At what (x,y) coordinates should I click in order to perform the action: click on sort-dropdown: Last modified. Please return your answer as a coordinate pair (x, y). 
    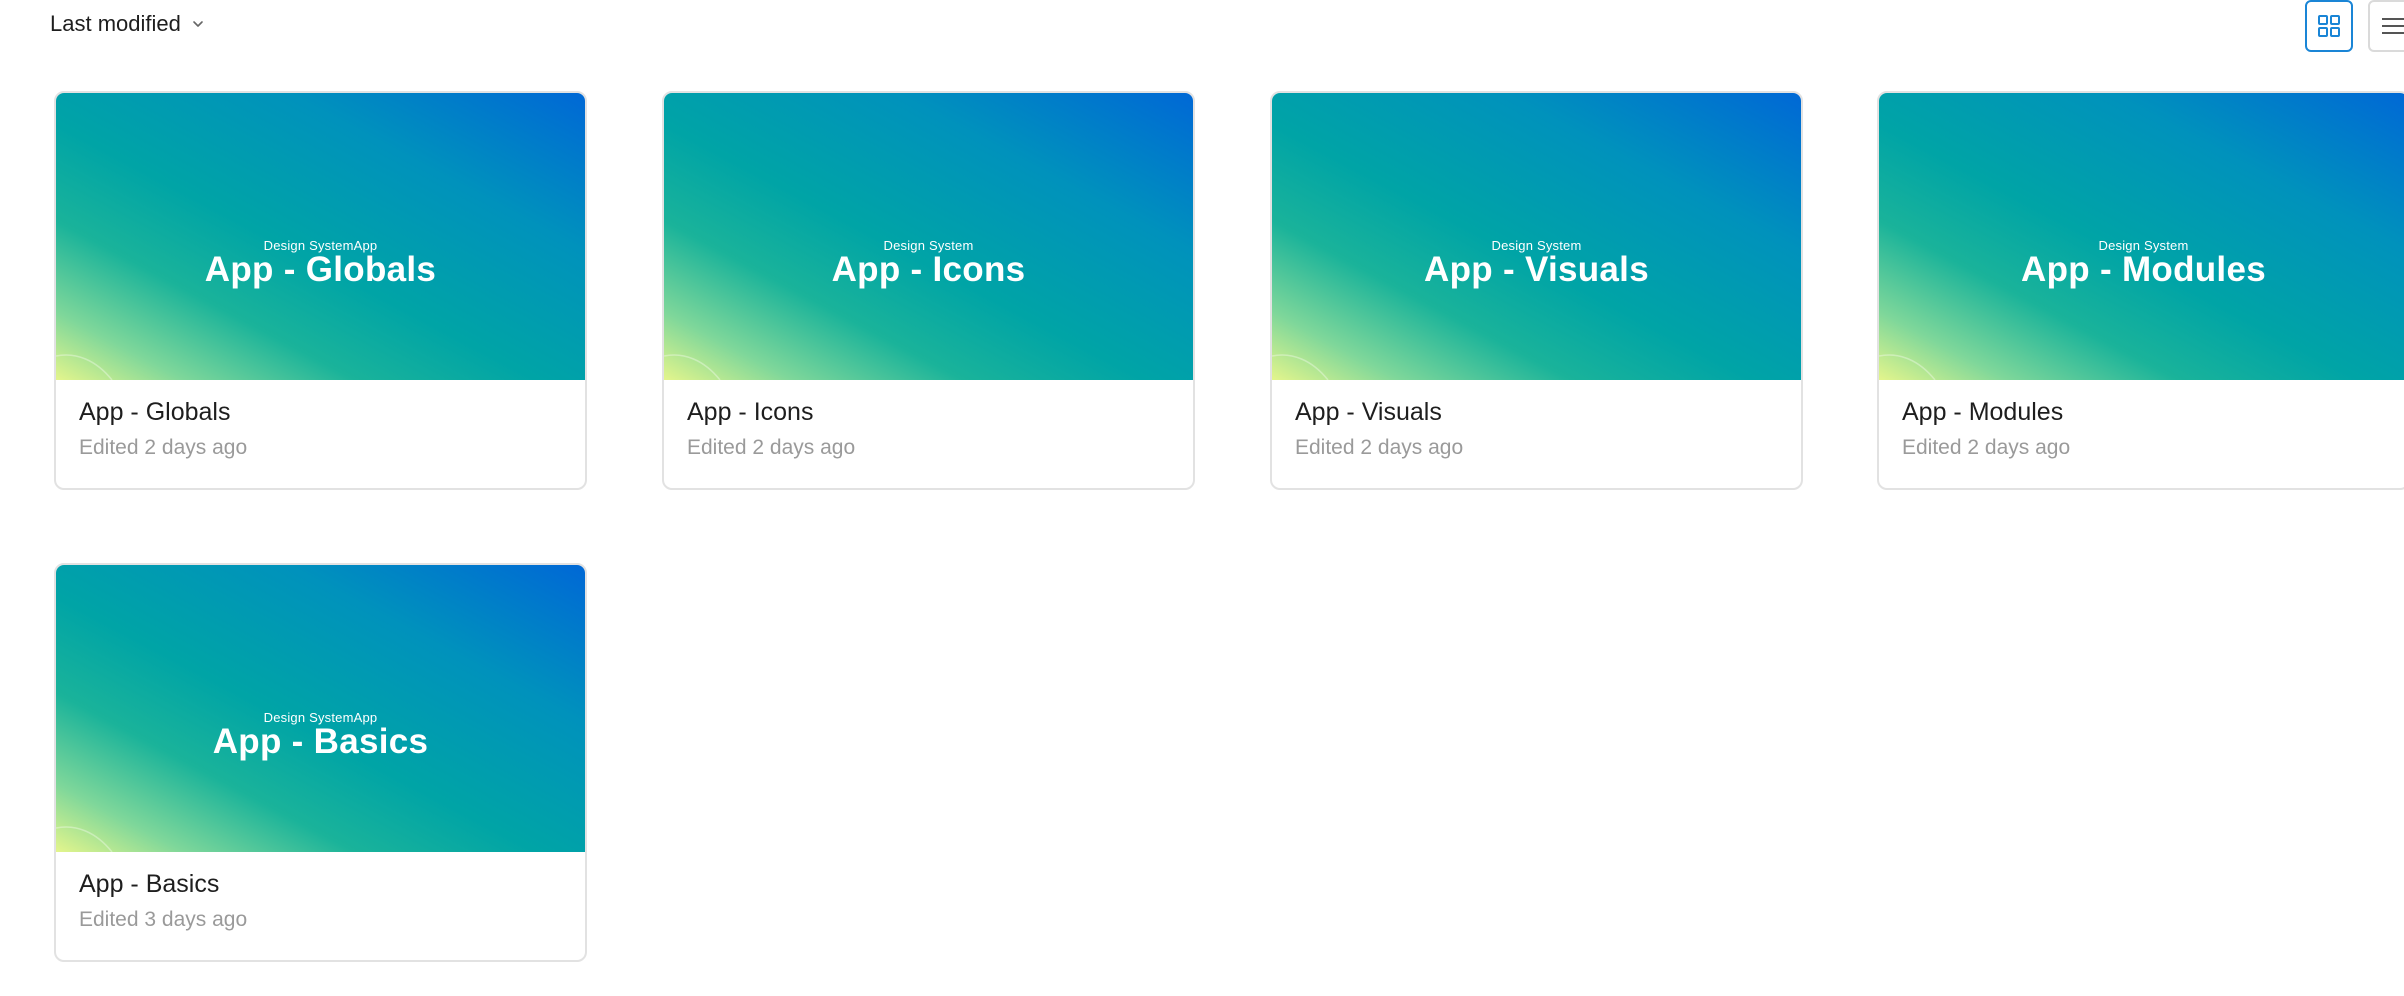
    Looking at the image, I should click on (127, 24).